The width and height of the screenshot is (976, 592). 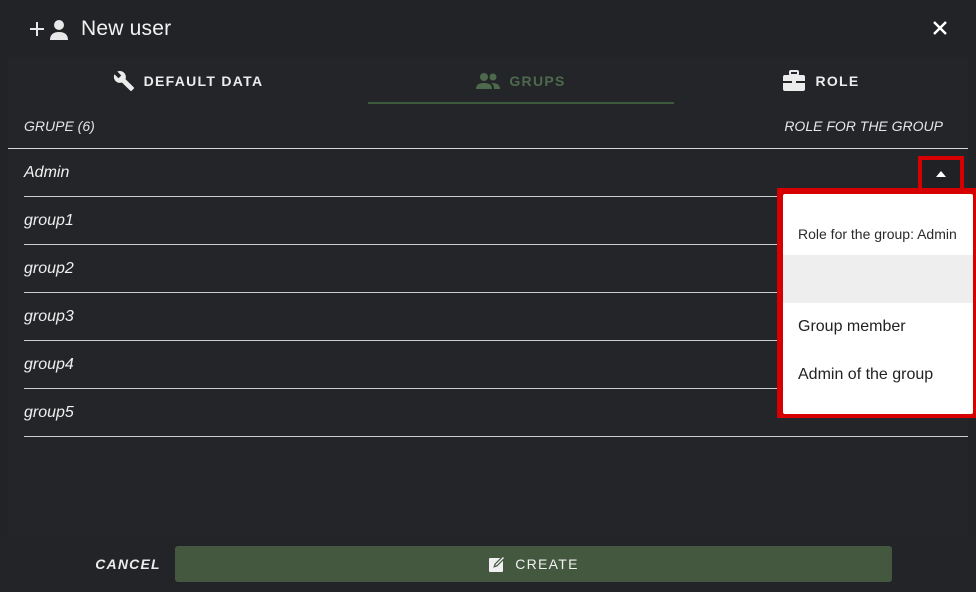 What do you see at coordinates (49, 268) in the screenshot?
I see `group-name: group2` at bounding box center [49, 268].